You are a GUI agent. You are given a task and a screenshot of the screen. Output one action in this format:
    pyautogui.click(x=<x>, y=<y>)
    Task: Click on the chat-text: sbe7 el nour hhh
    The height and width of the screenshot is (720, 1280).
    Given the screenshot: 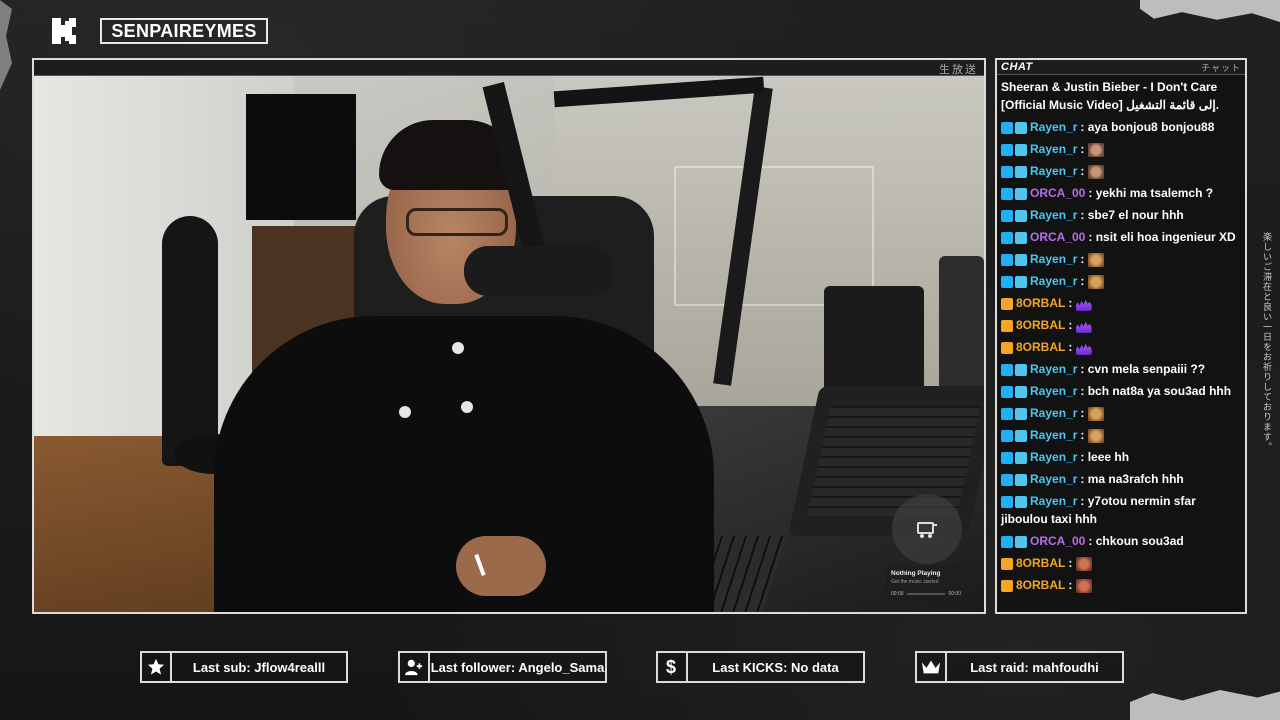 What is the action you would take?
    pyautogui.click(x=1135, y=215)
    